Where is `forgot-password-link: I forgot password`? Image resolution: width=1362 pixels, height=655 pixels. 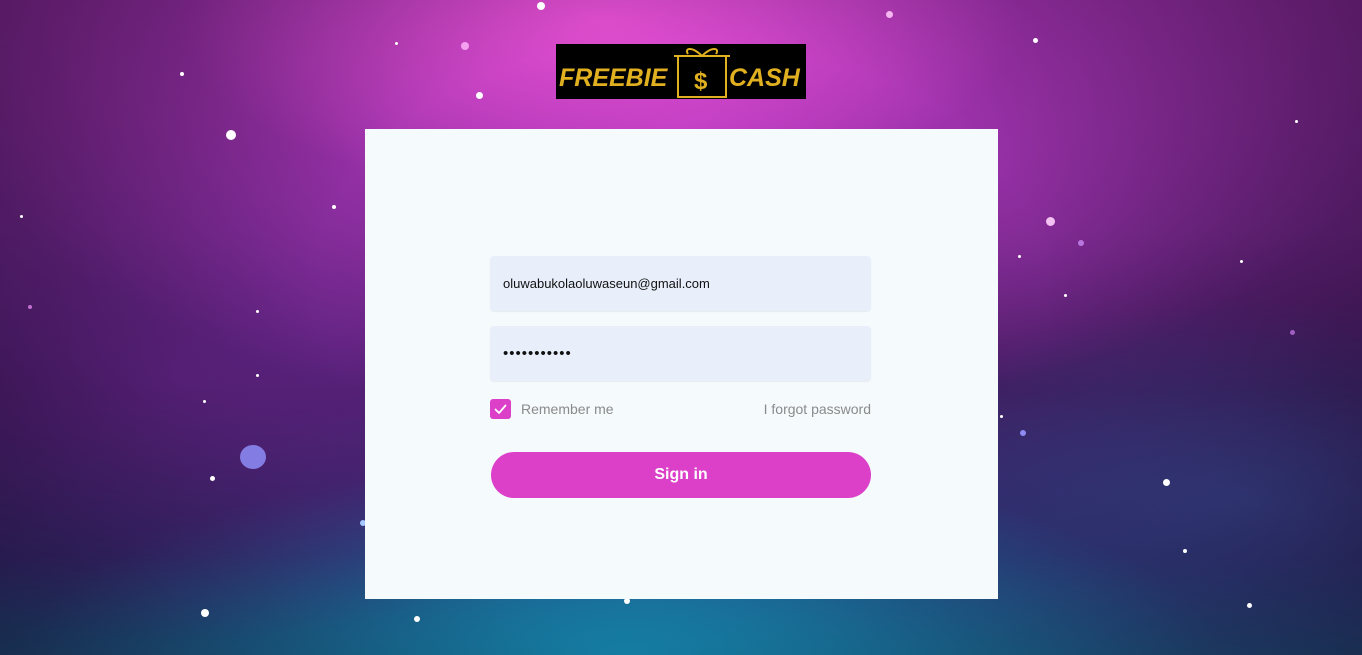 forgot-password-link: I forgot password is located at coordinates (817, 409).